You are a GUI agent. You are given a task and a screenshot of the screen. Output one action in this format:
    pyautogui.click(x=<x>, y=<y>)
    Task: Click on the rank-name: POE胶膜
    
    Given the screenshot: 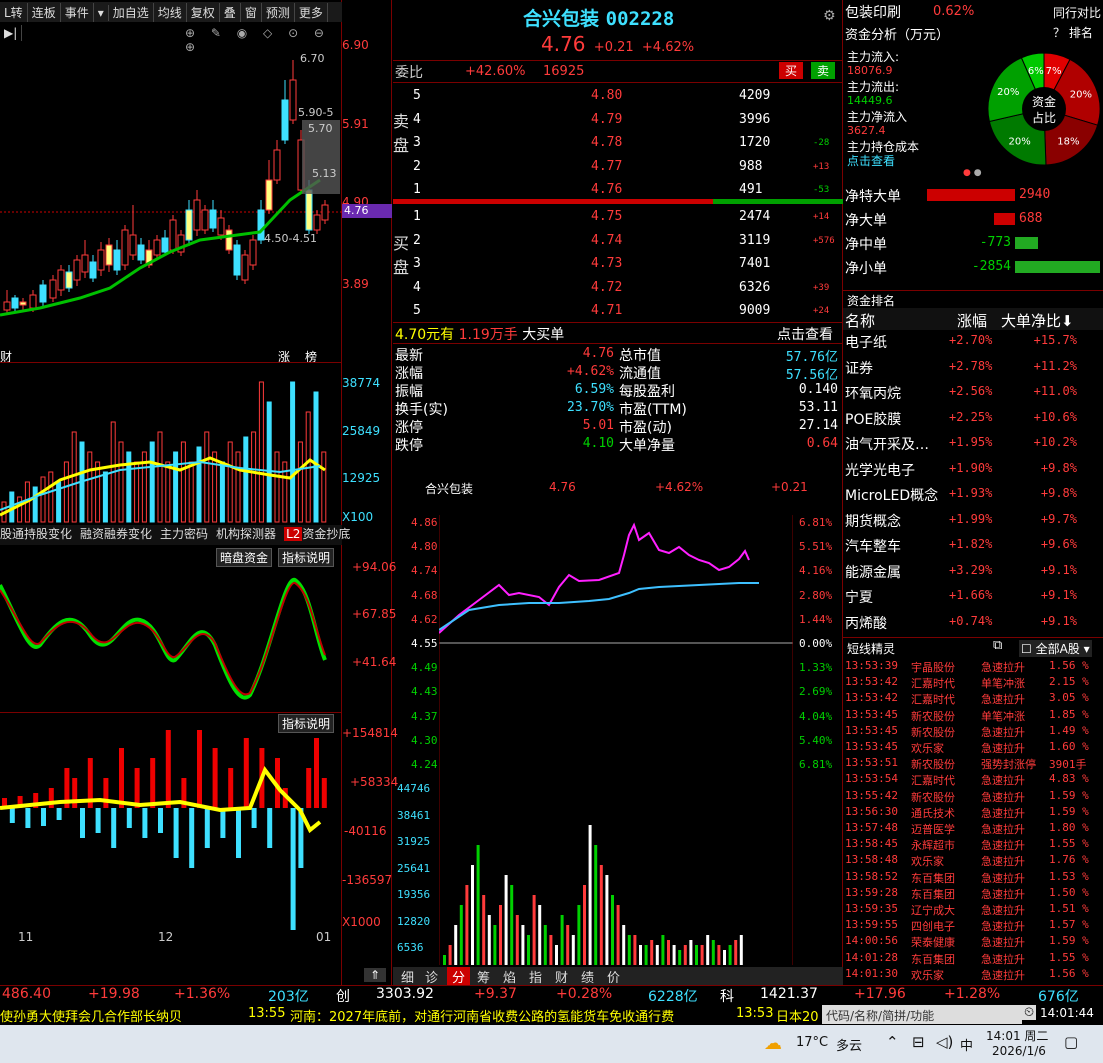 What is the action you would take?
    pyautogui.click(x=873, y=419)
    